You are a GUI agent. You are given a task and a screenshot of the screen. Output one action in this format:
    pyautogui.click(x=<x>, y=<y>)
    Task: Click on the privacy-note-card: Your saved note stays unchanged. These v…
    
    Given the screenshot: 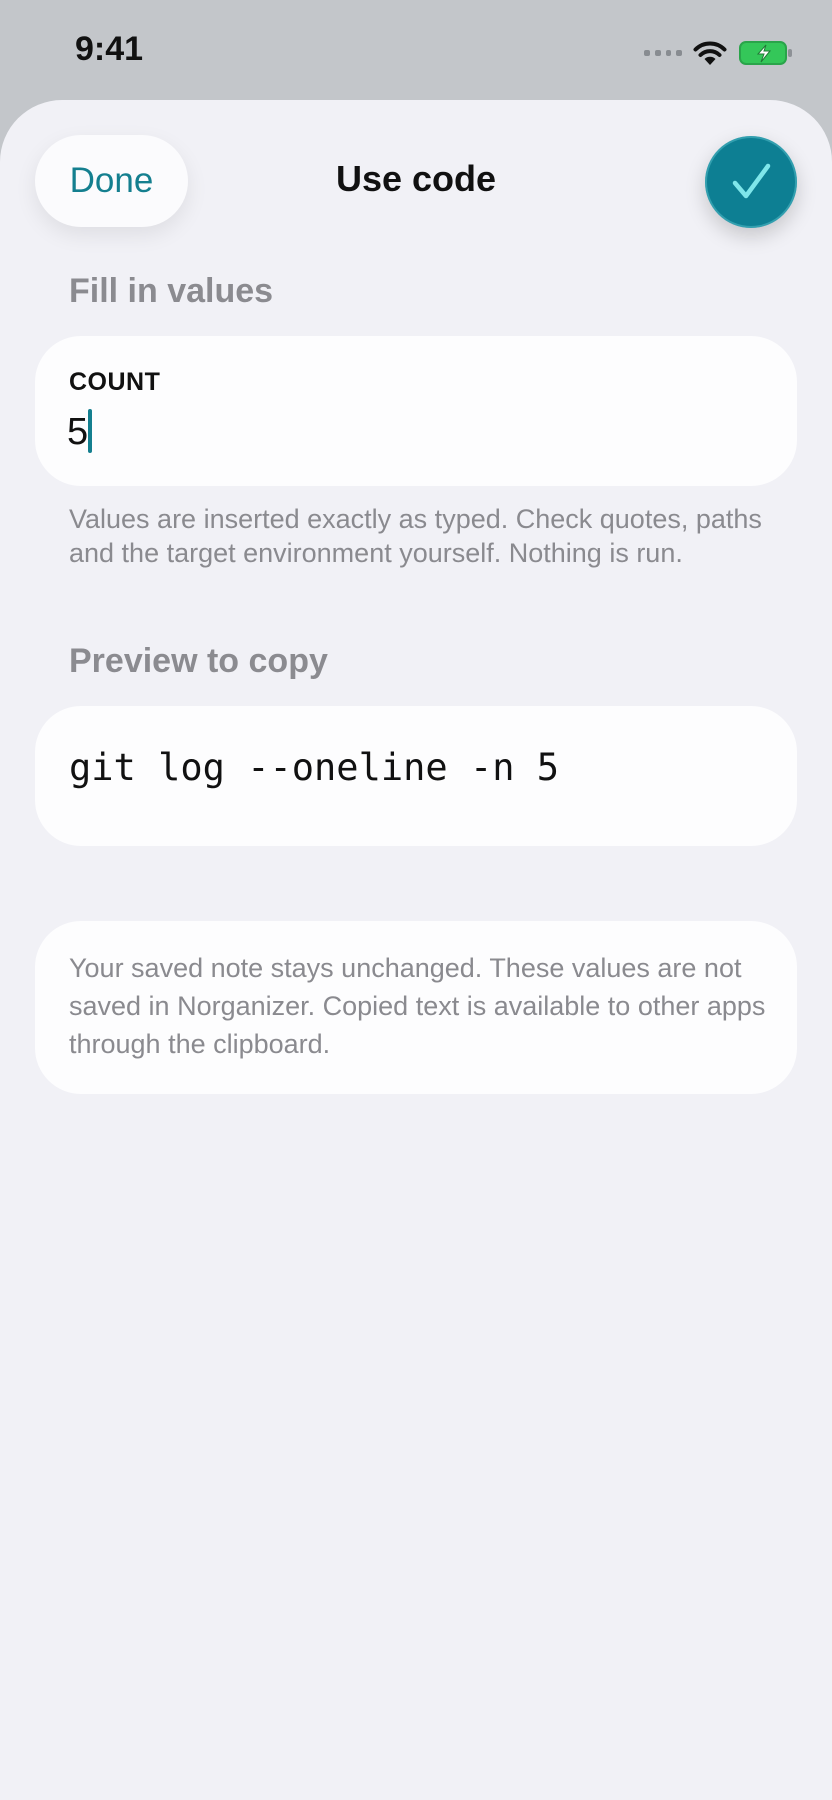 What is the action you would take?
    pyautogui.click(x=416, y=1007)
    